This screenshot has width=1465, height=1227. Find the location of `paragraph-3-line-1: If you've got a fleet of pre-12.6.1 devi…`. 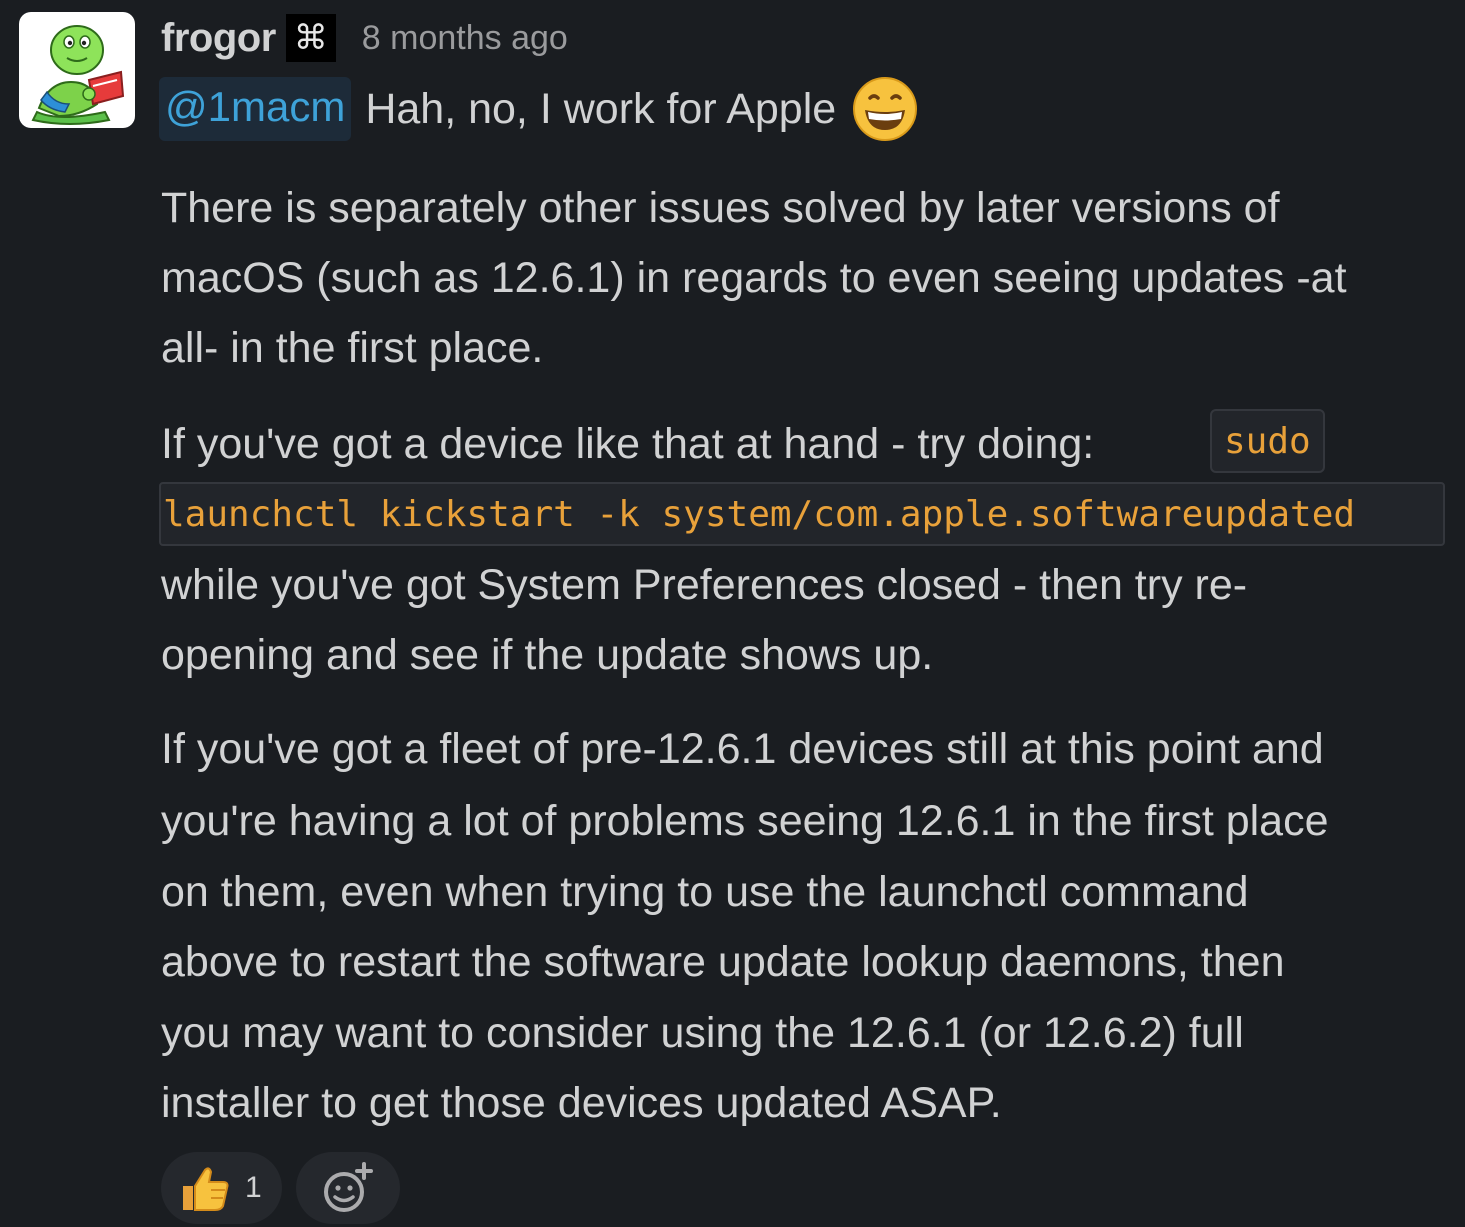

paragraph-3-line-1: If you've got a fleet of pre-12.6.1 devi… is located at coordinates (742, 749).